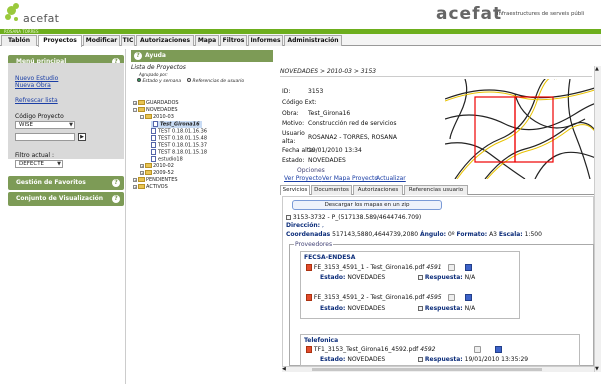 This screenshot has height=384, width=601. Describe the element at coordinates (321, 340) in the screenshot. I see `proveedor-name: Telefonica` at that location.